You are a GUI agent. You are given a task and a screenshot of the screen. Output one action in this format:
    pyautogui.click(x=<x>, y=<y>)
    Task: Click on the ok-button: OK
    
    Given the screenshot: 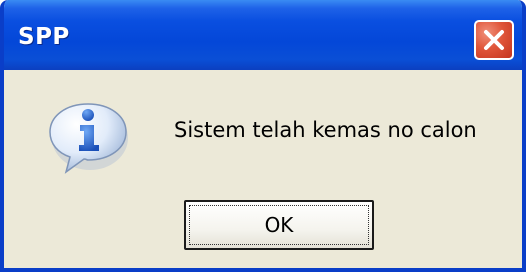 What is the action you would take?
    pyautogui.click(x=279, y=225)
    